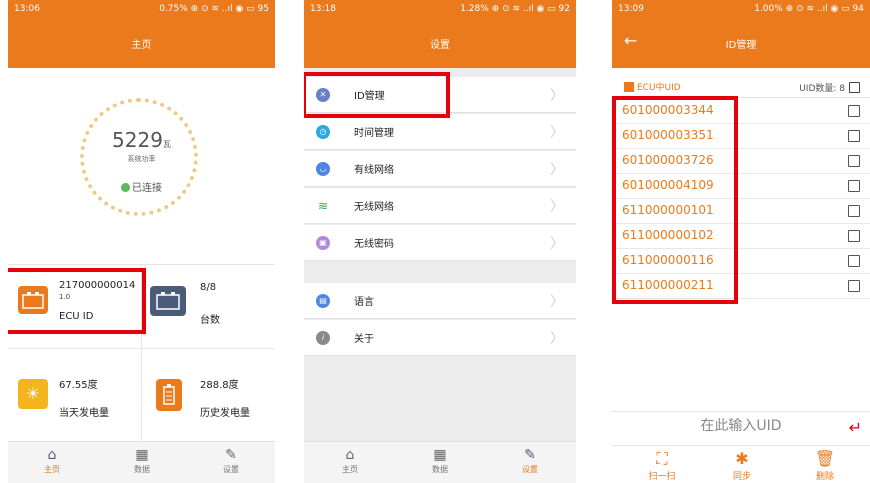 The height and width of the screenshot is (483, 870). Describe the element at coordinates (809, 9) in the screenshot. I see `status-indicators: 1.00% ⊕ ⊙ ≋ ..ıl ◉ ▭ 94` at that location.